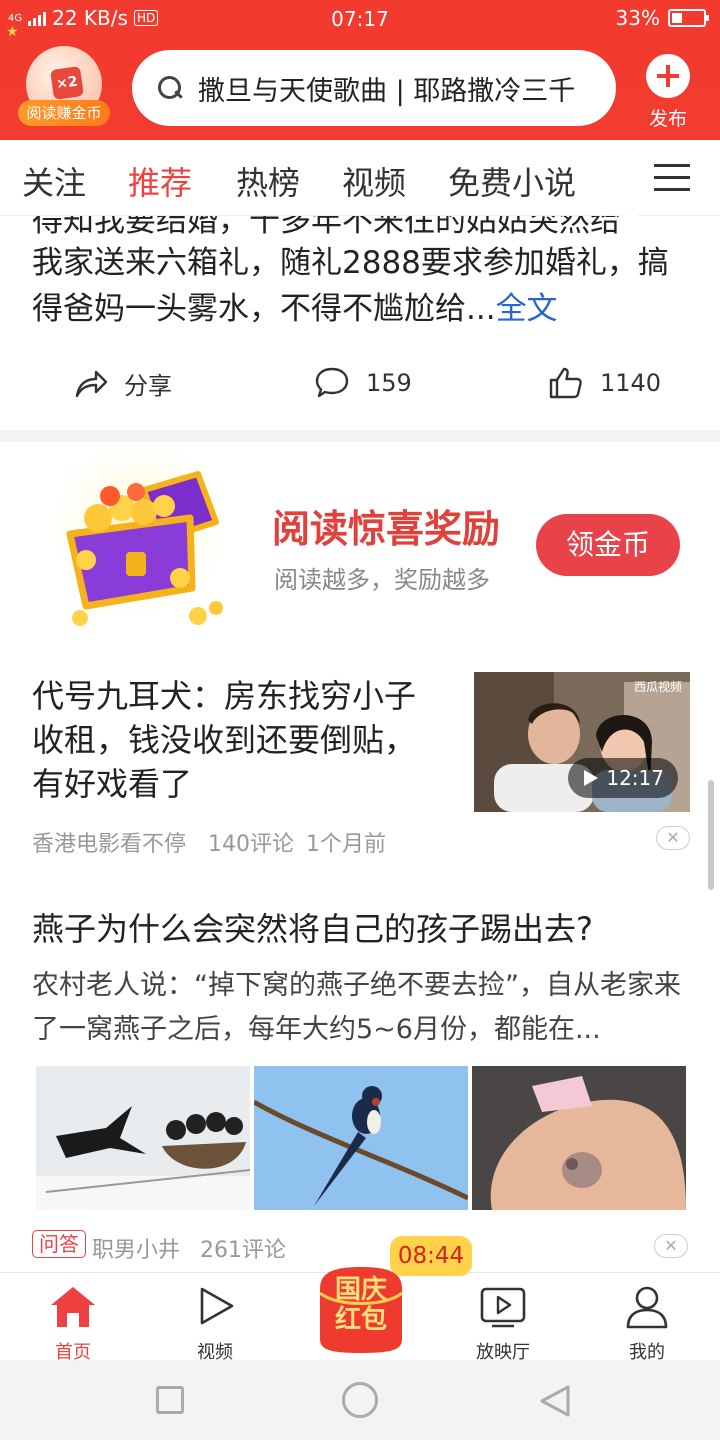  Describe the element at coordinates (667, 119) in the screenshot. I see `publish-label: 发布` at that location.